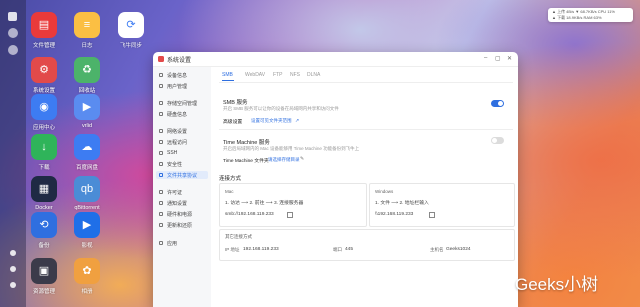 The height and width of the screenshot is (307, 640). What do you see at coordinates (182, 75) in the screenshot?
I see `sidebar-item: 设备信息` at bounding box center [182, 75].